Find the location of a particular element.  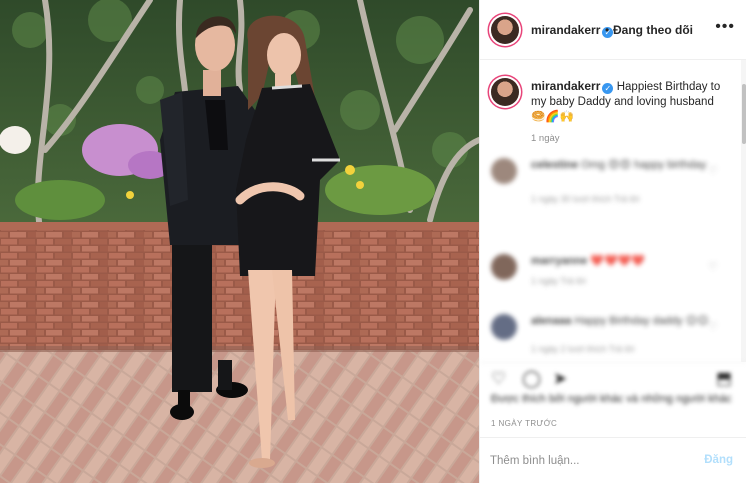

post-actions: ♡ ◯ ➤ ⬒ is located at coordinates (613, 377).